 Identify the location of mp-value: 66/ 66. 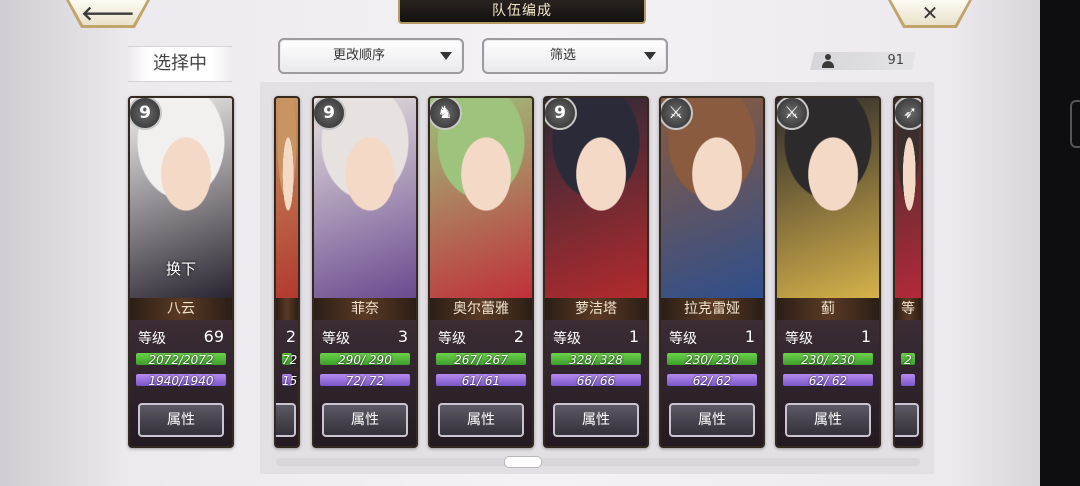
(596, 381).